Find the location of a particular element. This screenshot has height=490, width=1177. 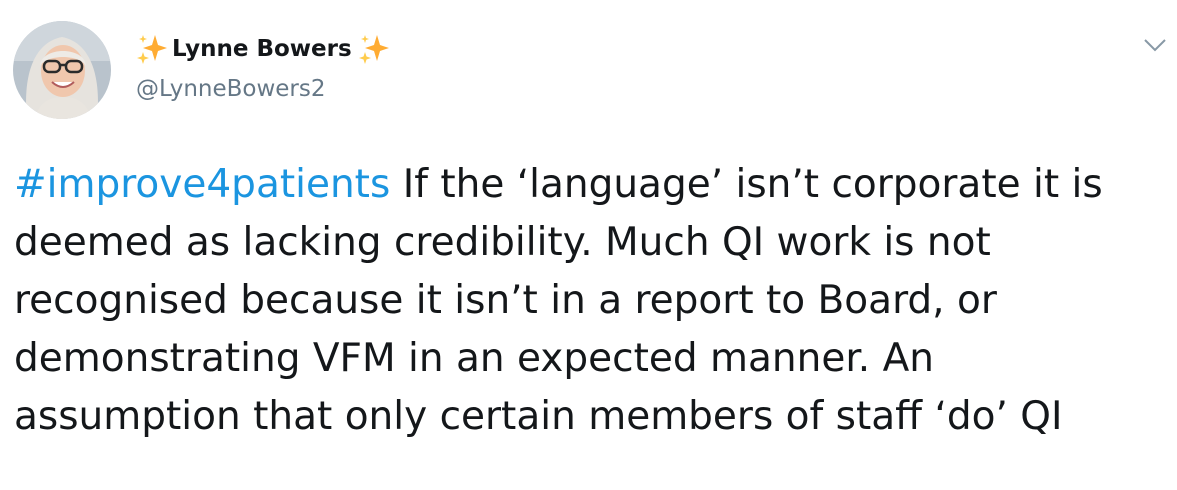

author-display-name: Lynne Bowers is located at coordinates (262, 49).